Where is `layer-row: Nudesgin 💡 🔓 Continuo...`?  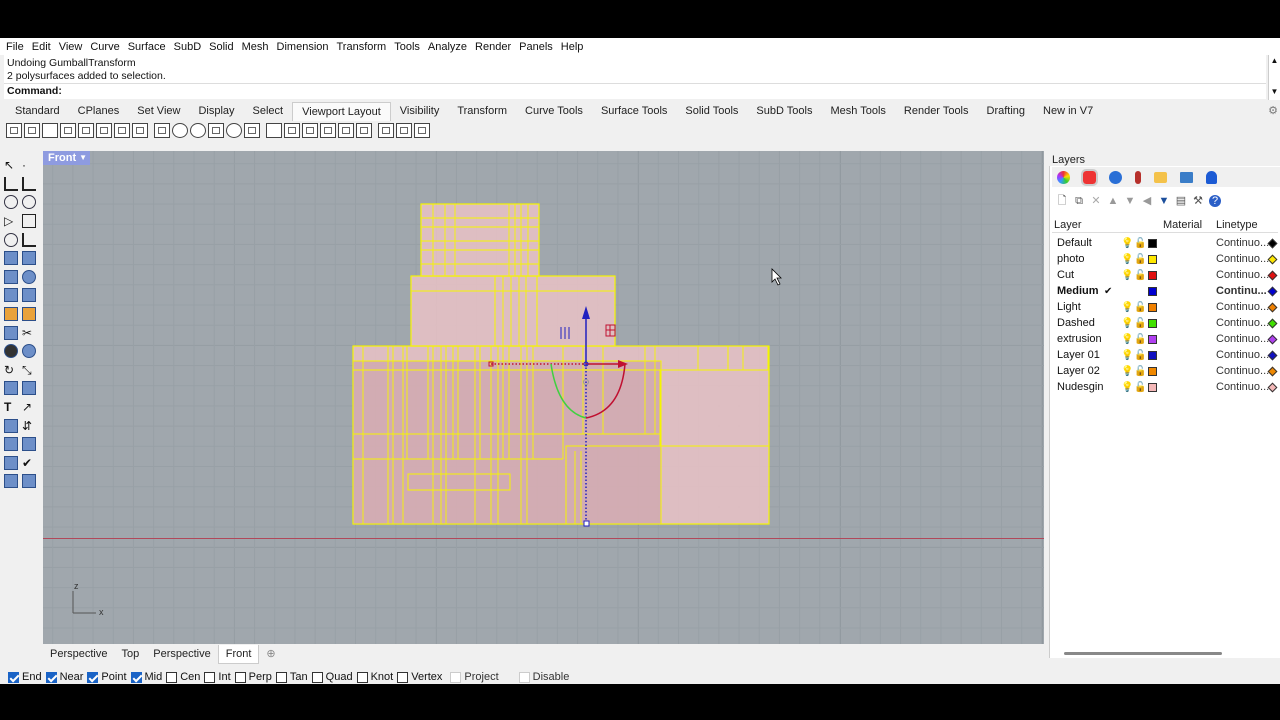
layer-row: Nudesgin 💡 🔓 Continuo... is located at coordinates (1165, 387).